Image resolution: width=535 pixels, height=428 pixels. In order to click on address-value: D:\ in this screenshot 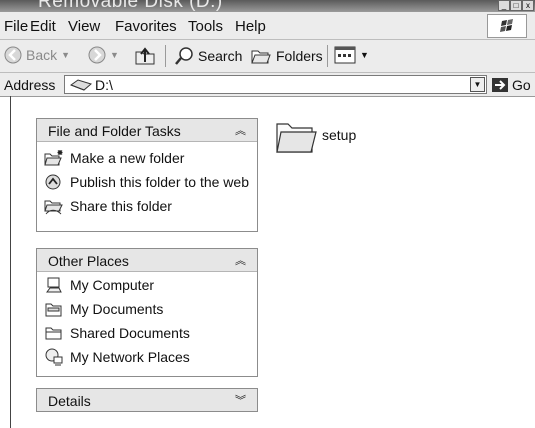, I will do `click(104, 85)`.